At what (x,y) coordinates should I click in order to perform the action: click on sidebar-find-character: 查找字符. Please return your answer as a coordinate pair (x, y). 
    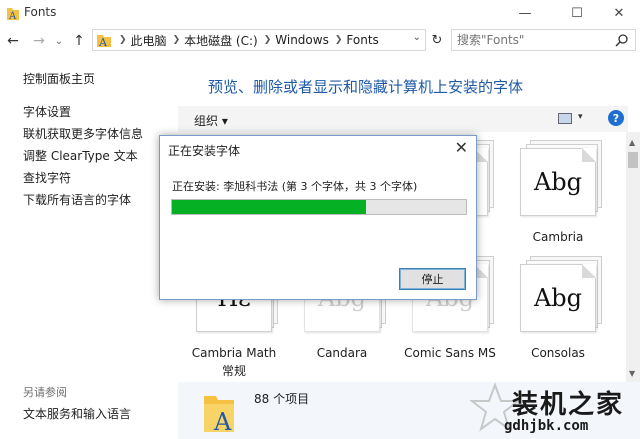
    Looking at the image, I should click on (47, 177).